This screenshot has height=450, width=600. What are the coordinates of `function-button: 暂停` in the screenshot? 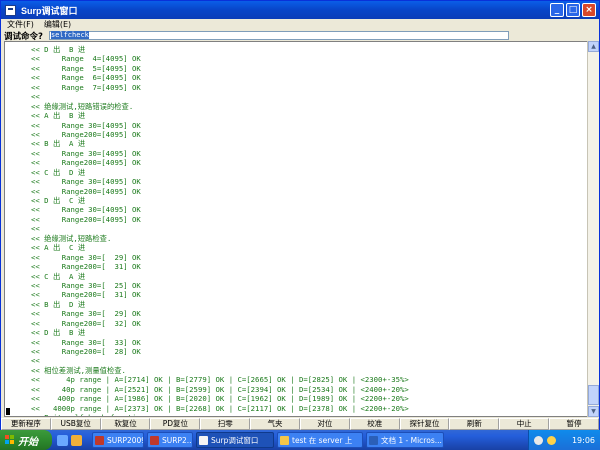 It's located at (574, 424).